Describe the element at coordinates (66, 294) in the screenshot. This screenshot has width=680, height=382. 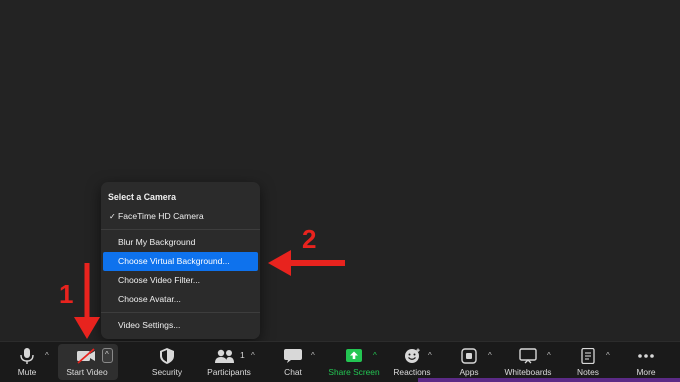
I see `step-number-1: 1` at that location.